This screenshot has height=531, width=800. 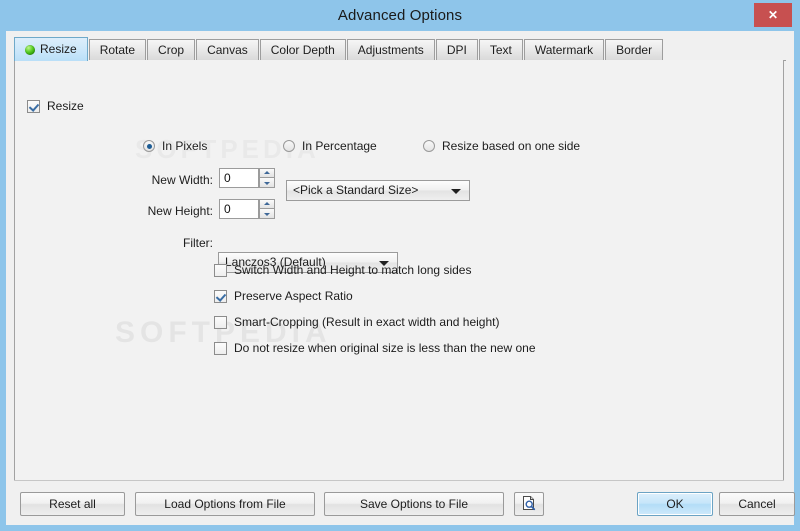 I want to click on radio-resize-one-side-label: Resize based on one side, so click(x=511, y=146).